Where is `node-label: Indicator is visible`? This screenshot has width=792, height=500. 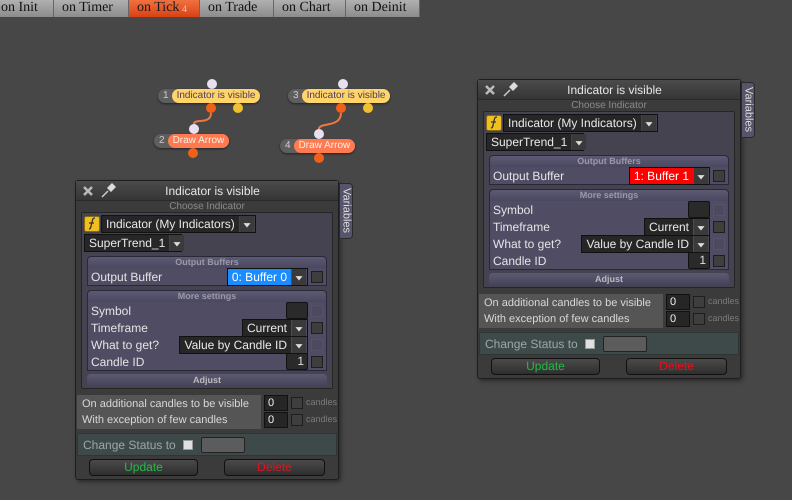
node-label: Indicator is visible is located at coordinates (346, 96).